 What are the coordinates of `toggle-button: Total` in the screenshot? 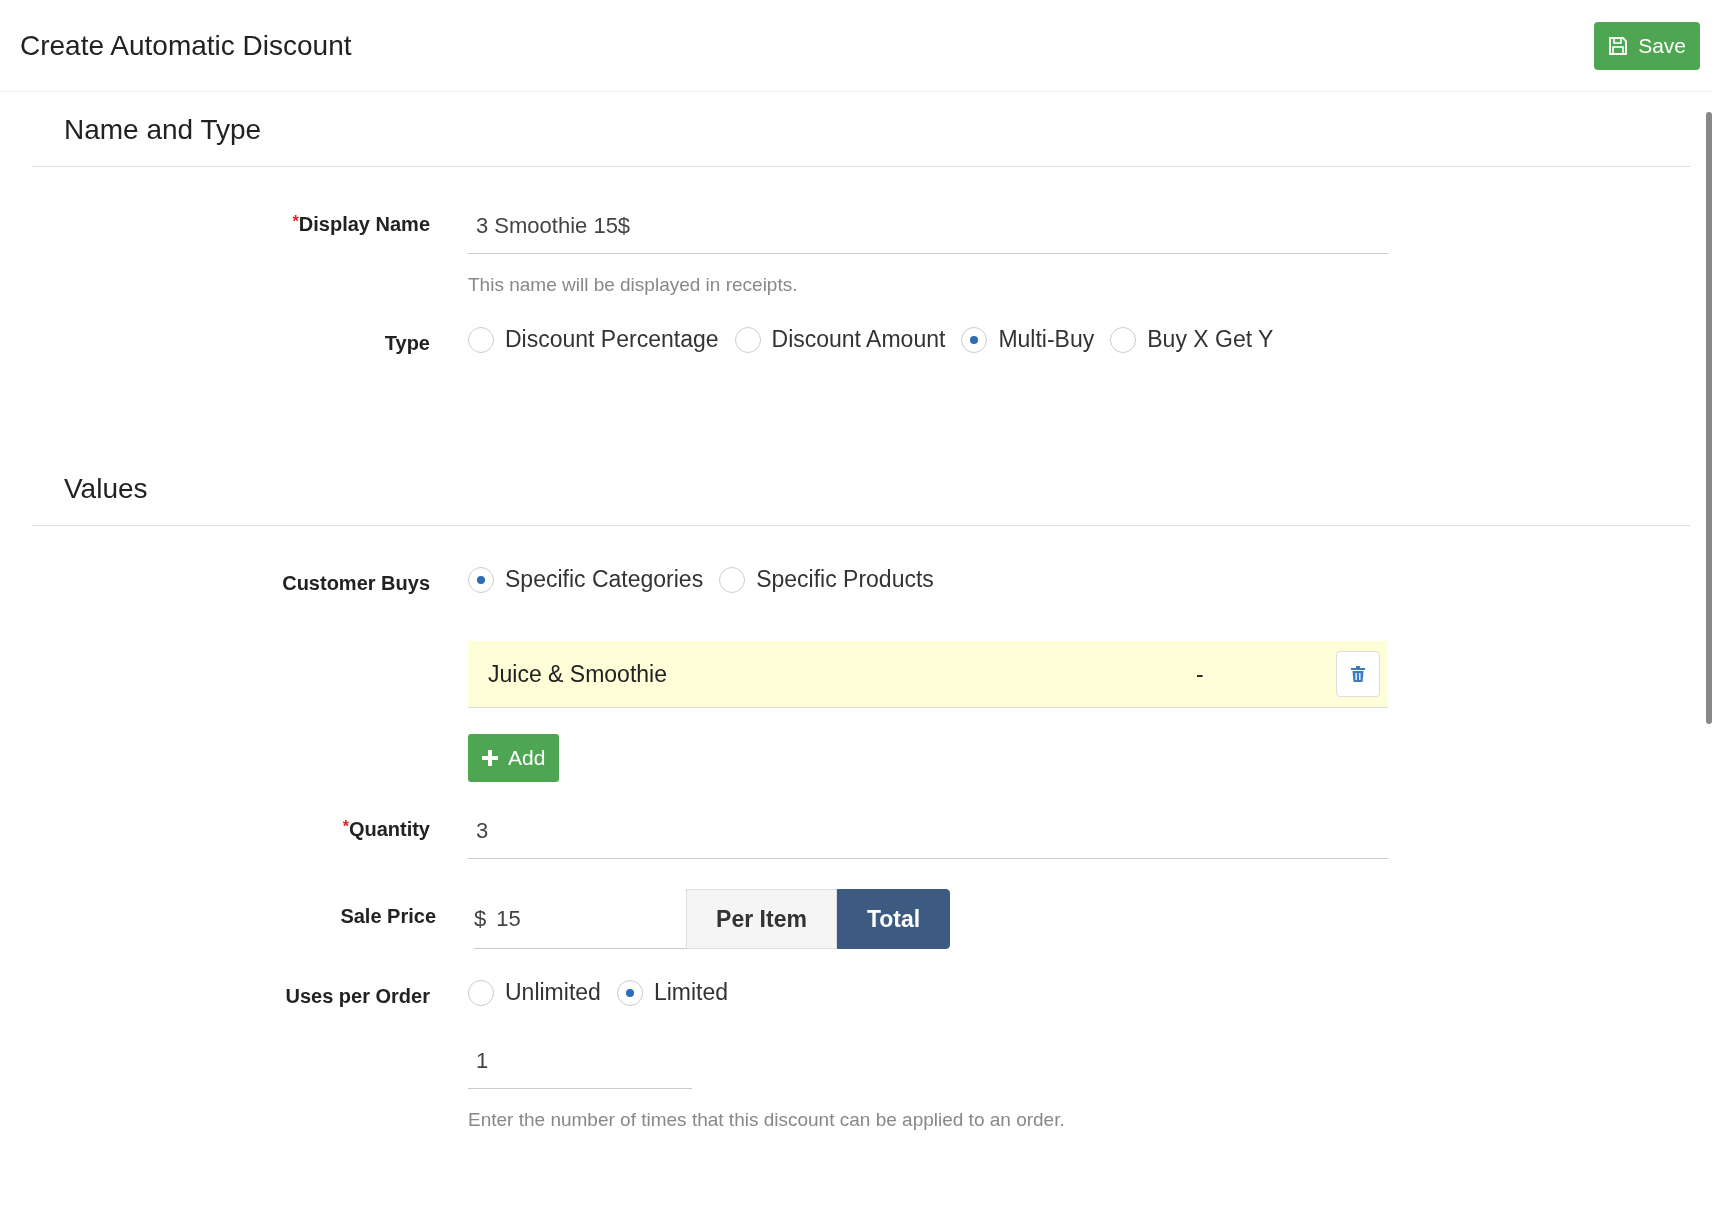 It's located at (893, 919).